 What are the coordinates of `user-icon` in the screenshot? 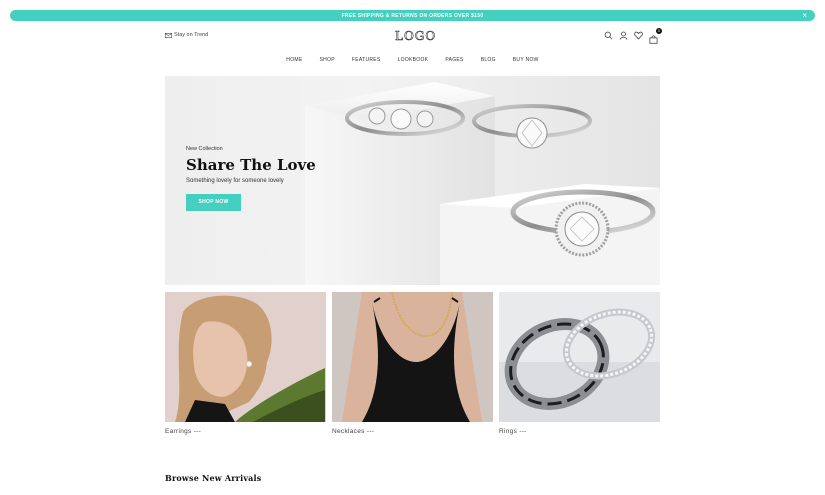 It's located at (623, 35).